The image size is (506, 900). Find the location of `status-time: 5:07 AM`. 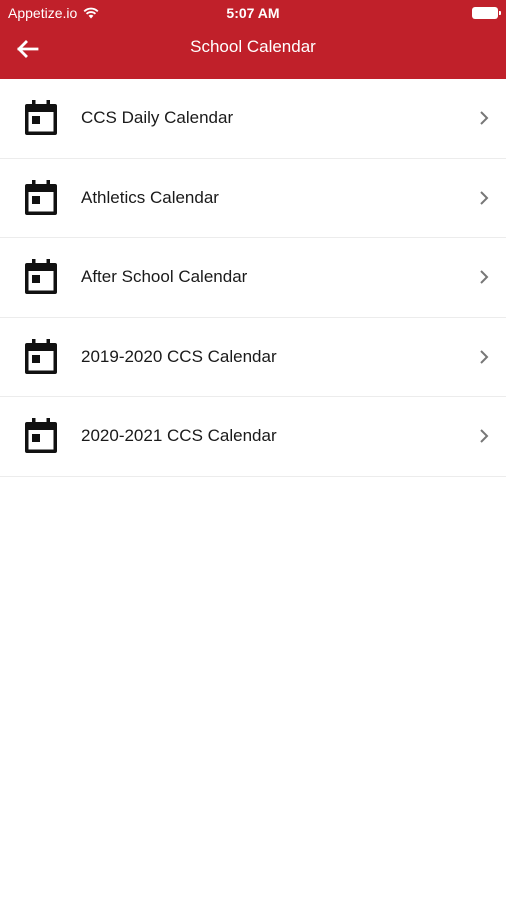

status-time: 5:07 AM is located at coordinates (253, 13).